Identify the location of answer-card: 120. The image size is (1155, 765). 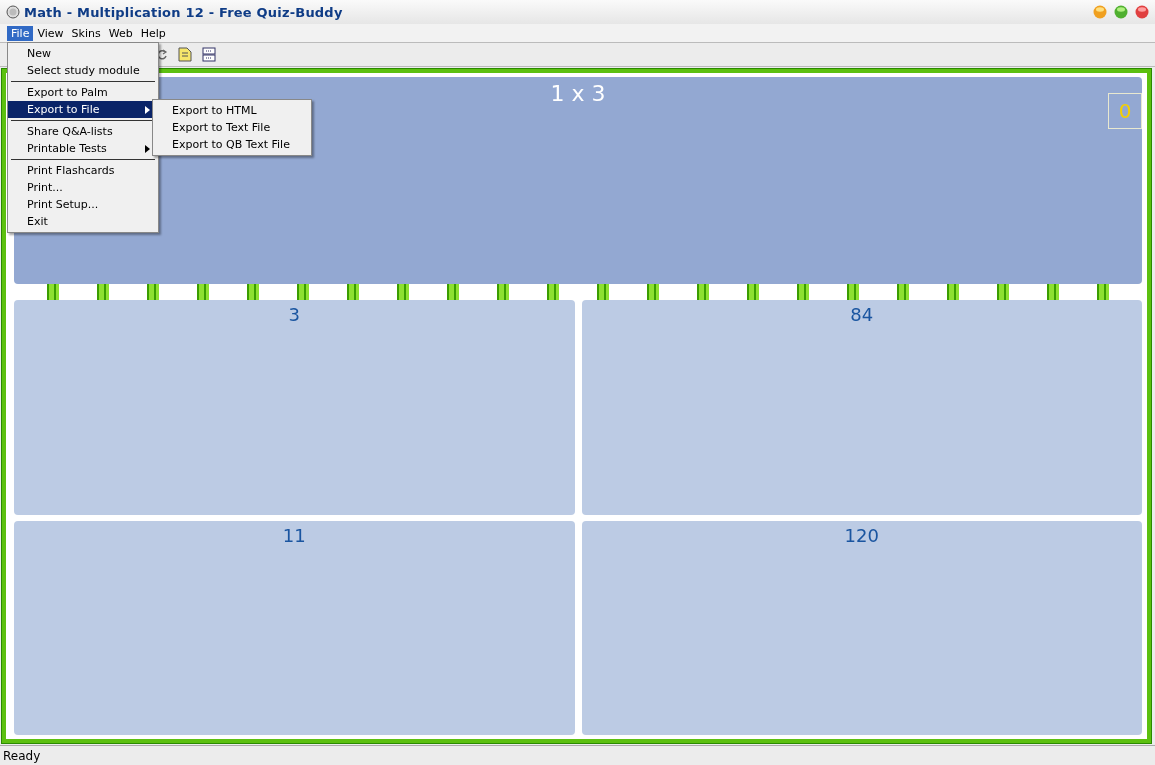
(861, 627).